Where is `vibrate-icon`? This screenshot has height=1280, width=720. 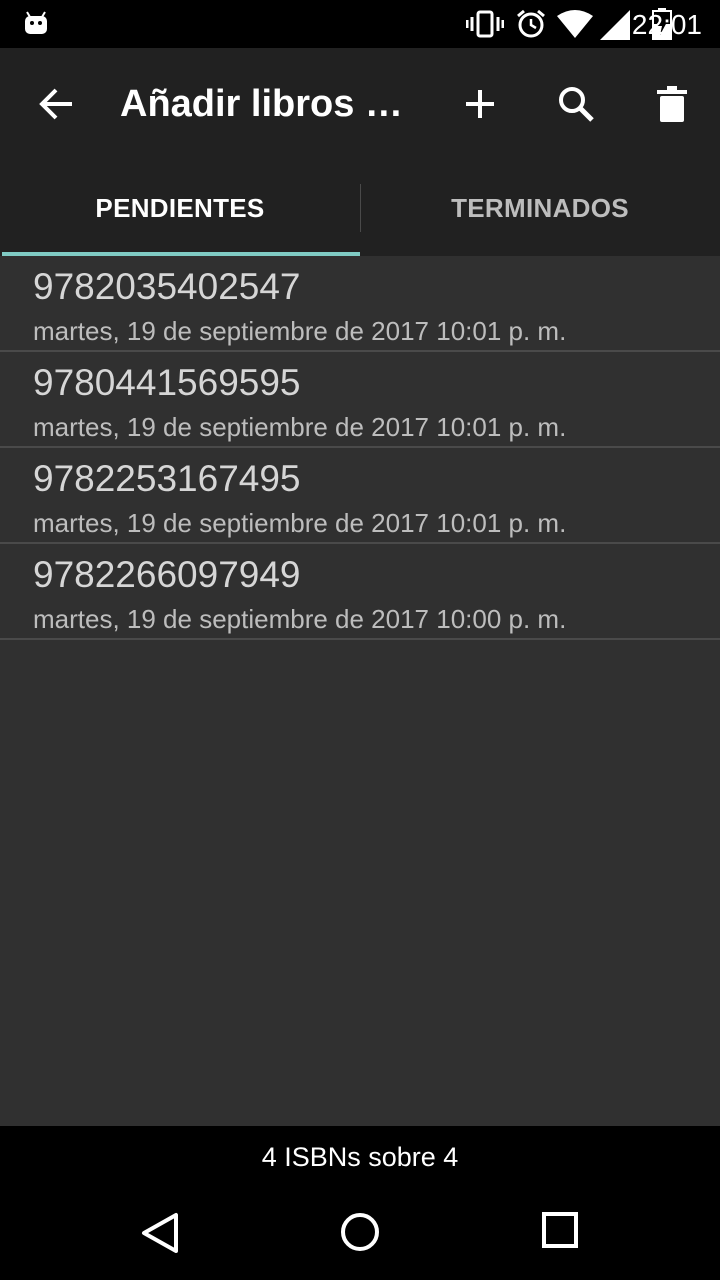
vibrate-icon is located at coordinates (485, 24).